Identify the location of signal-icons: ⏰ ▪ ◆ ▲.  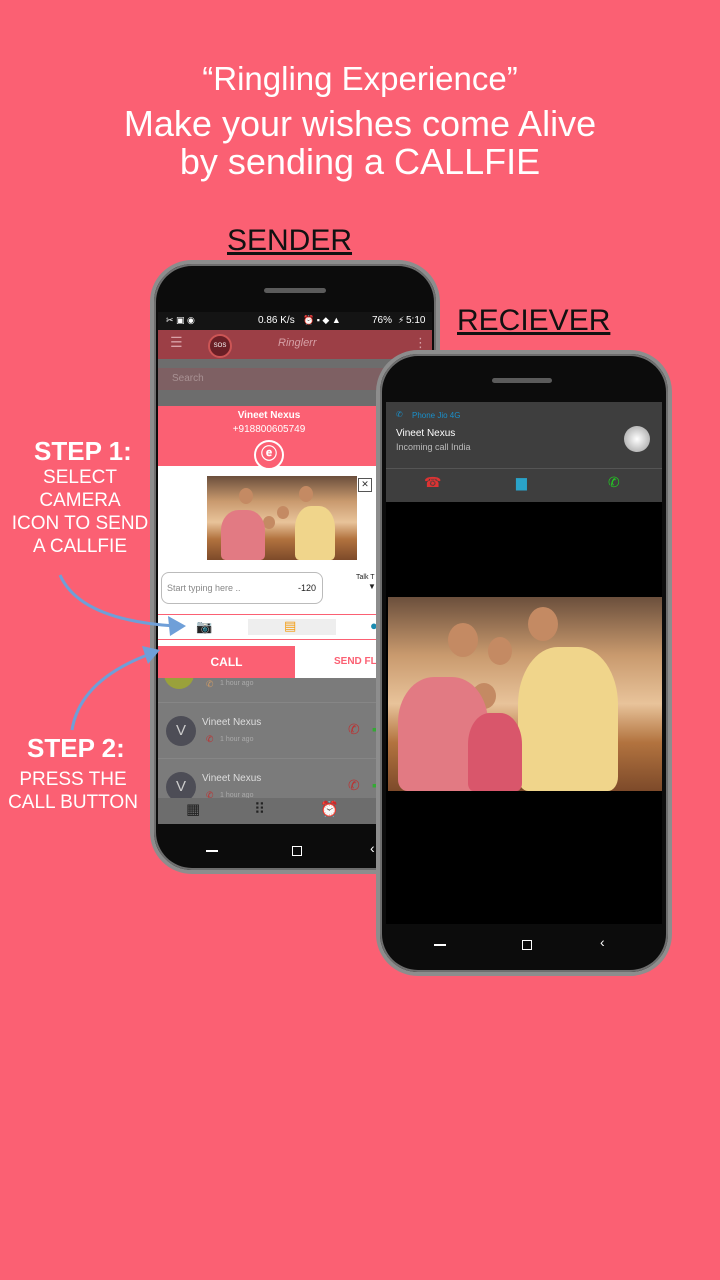
(322, 320).